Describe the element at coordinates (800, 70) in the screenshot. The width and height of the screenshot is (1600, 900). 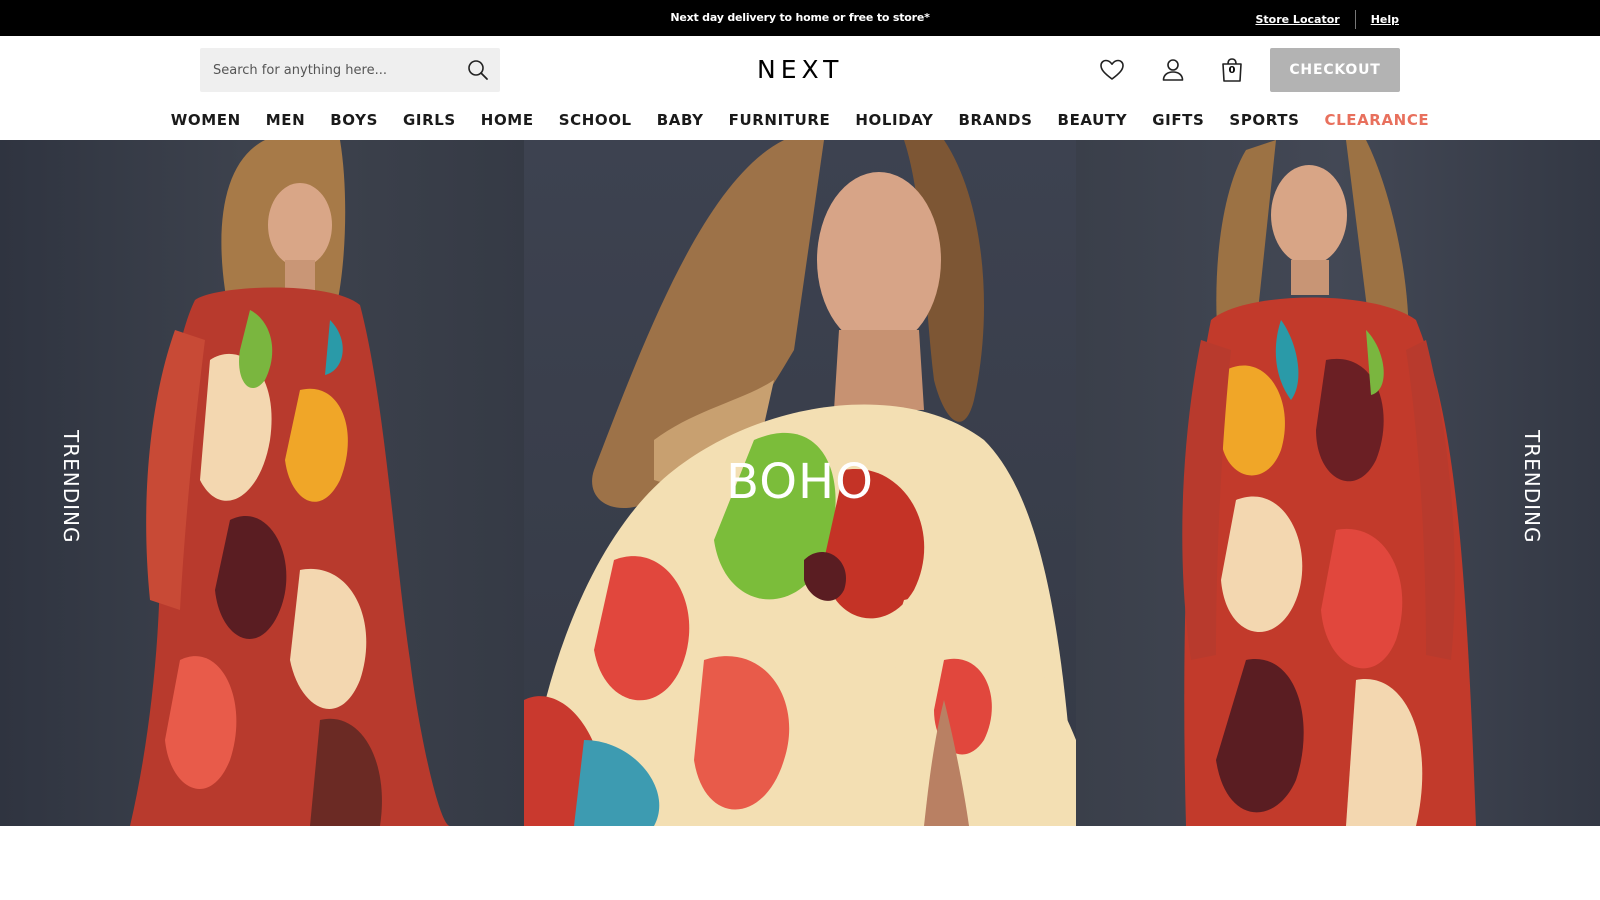
I see `next-logo: NEXT` at that location.